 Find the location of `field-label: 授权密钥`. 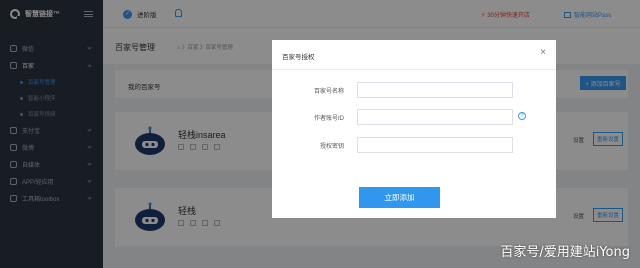

field-label: 授权密钥 is located at coordinates (331, 147).